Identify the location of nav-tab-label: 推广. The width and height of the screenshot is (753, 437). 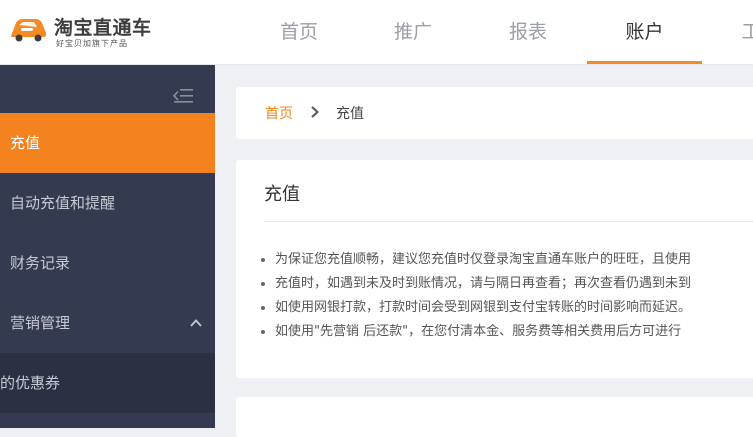
(412, 32).